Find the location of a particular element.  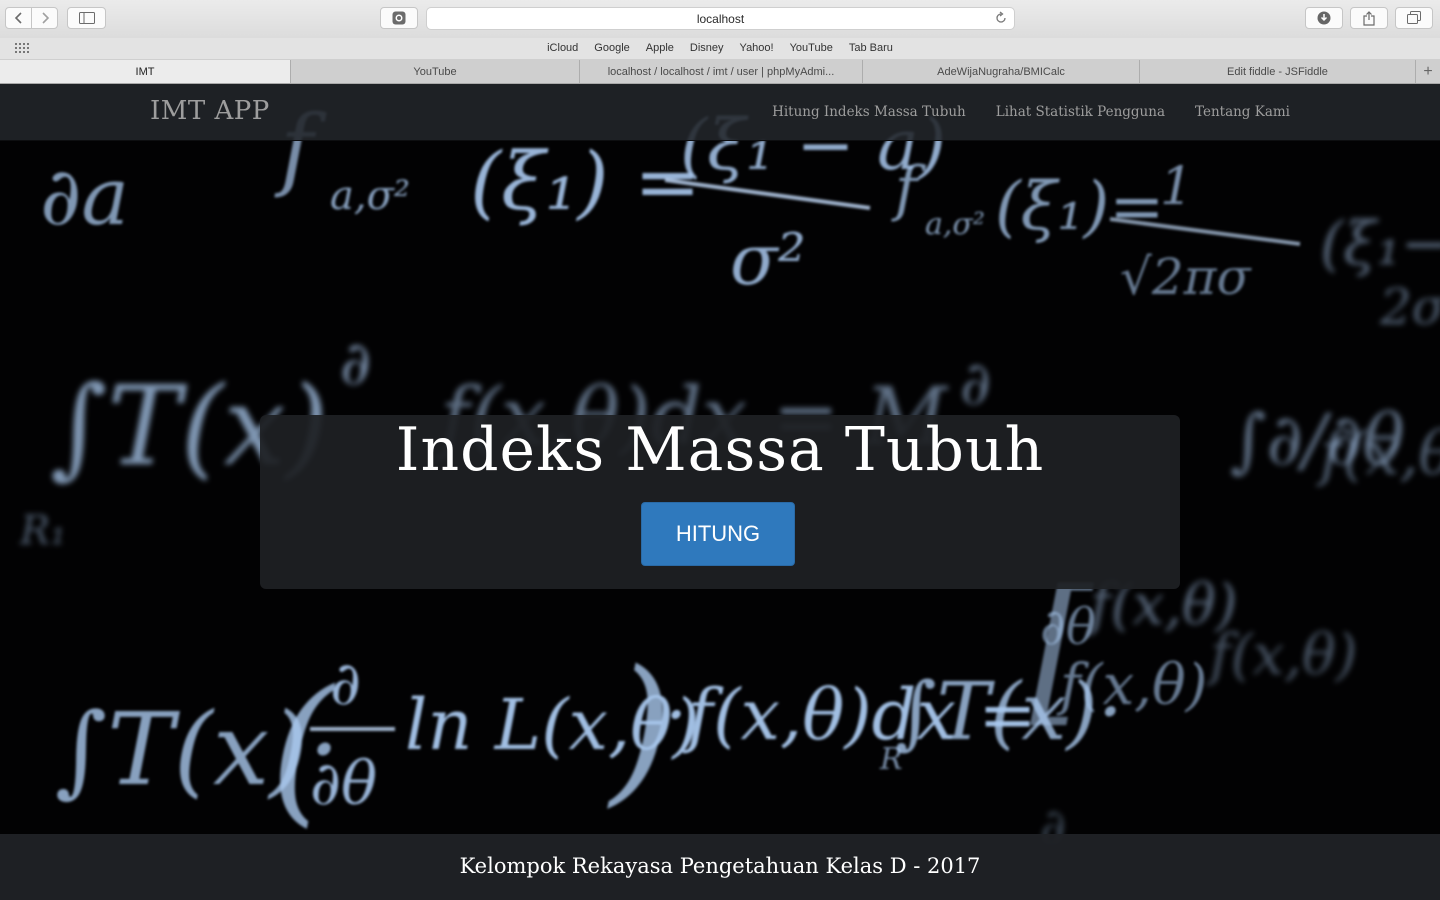

hero-panel: Indeks Massa Tubuh HITUNG is located at coordinates (720, 502).